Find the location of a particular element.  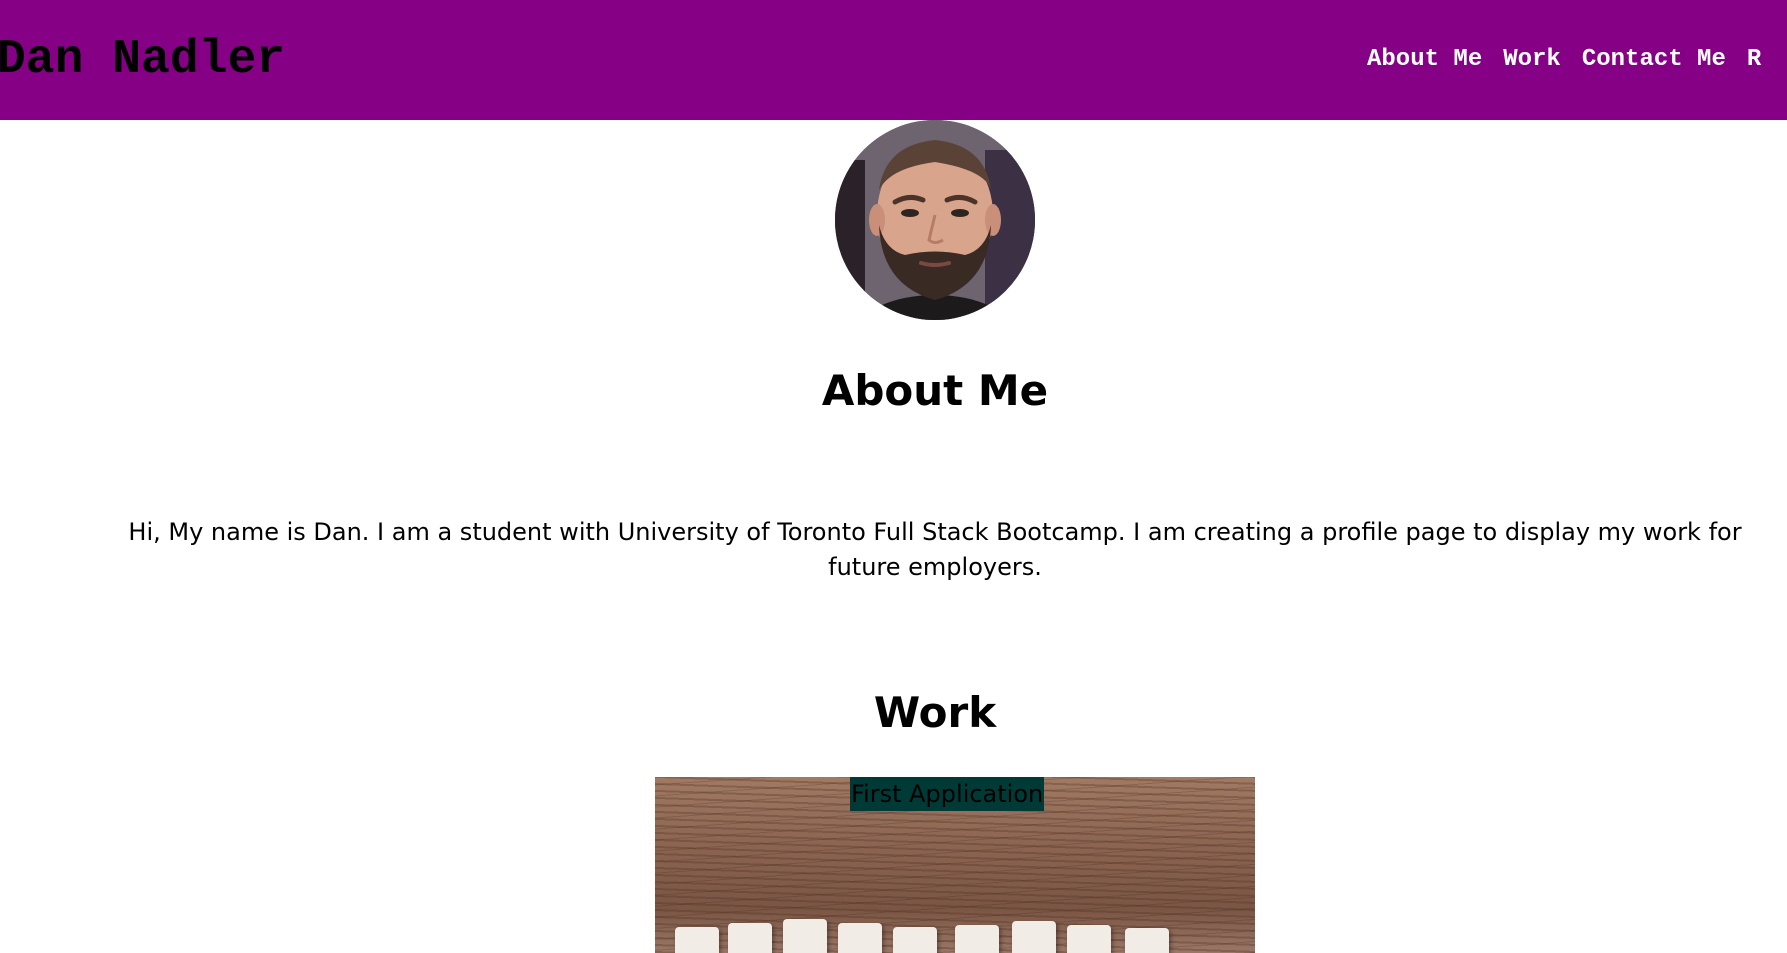

nav-link-cutoff: R is located at coordinates (1754, 59).